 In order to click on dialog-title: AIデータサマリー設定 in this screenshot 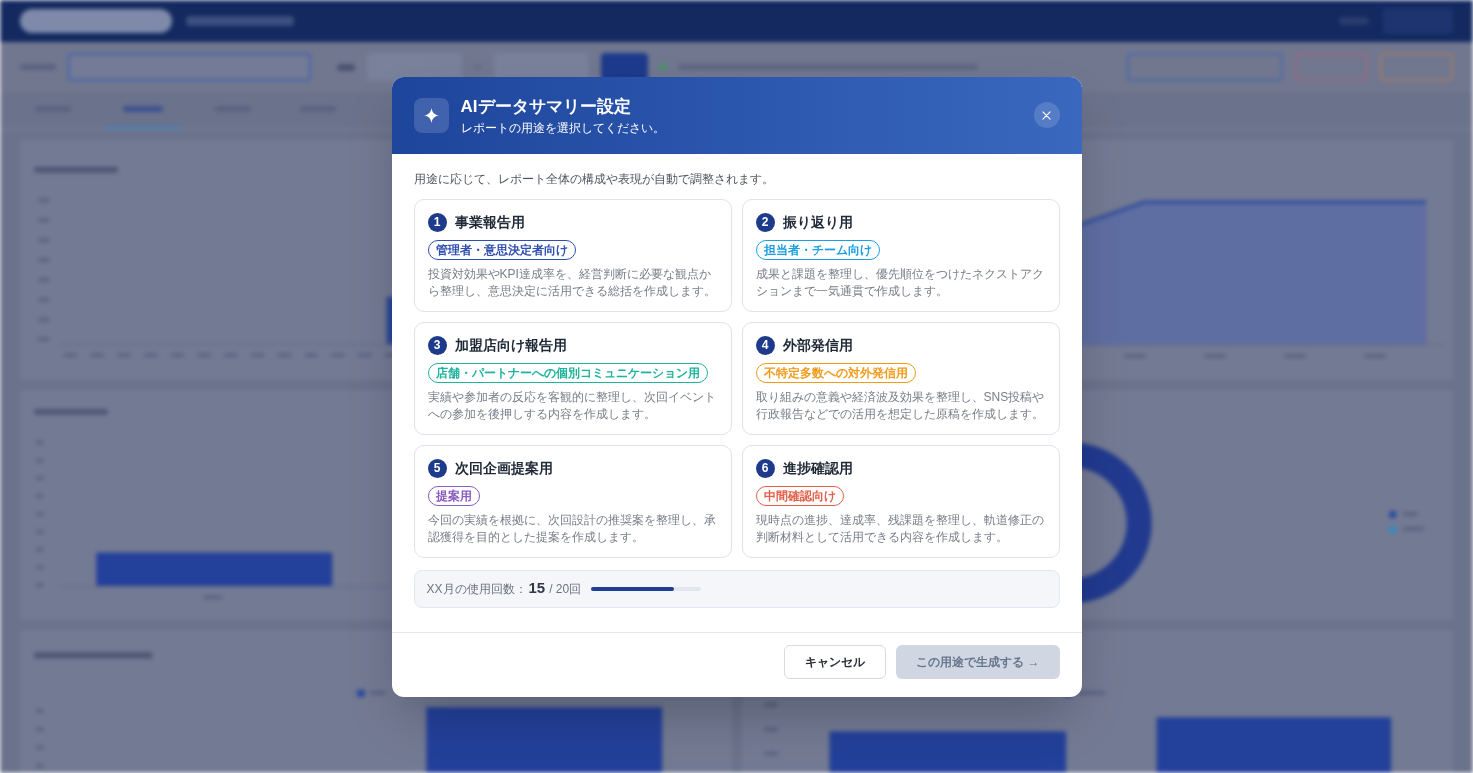, I will do `click(546, 106)`.